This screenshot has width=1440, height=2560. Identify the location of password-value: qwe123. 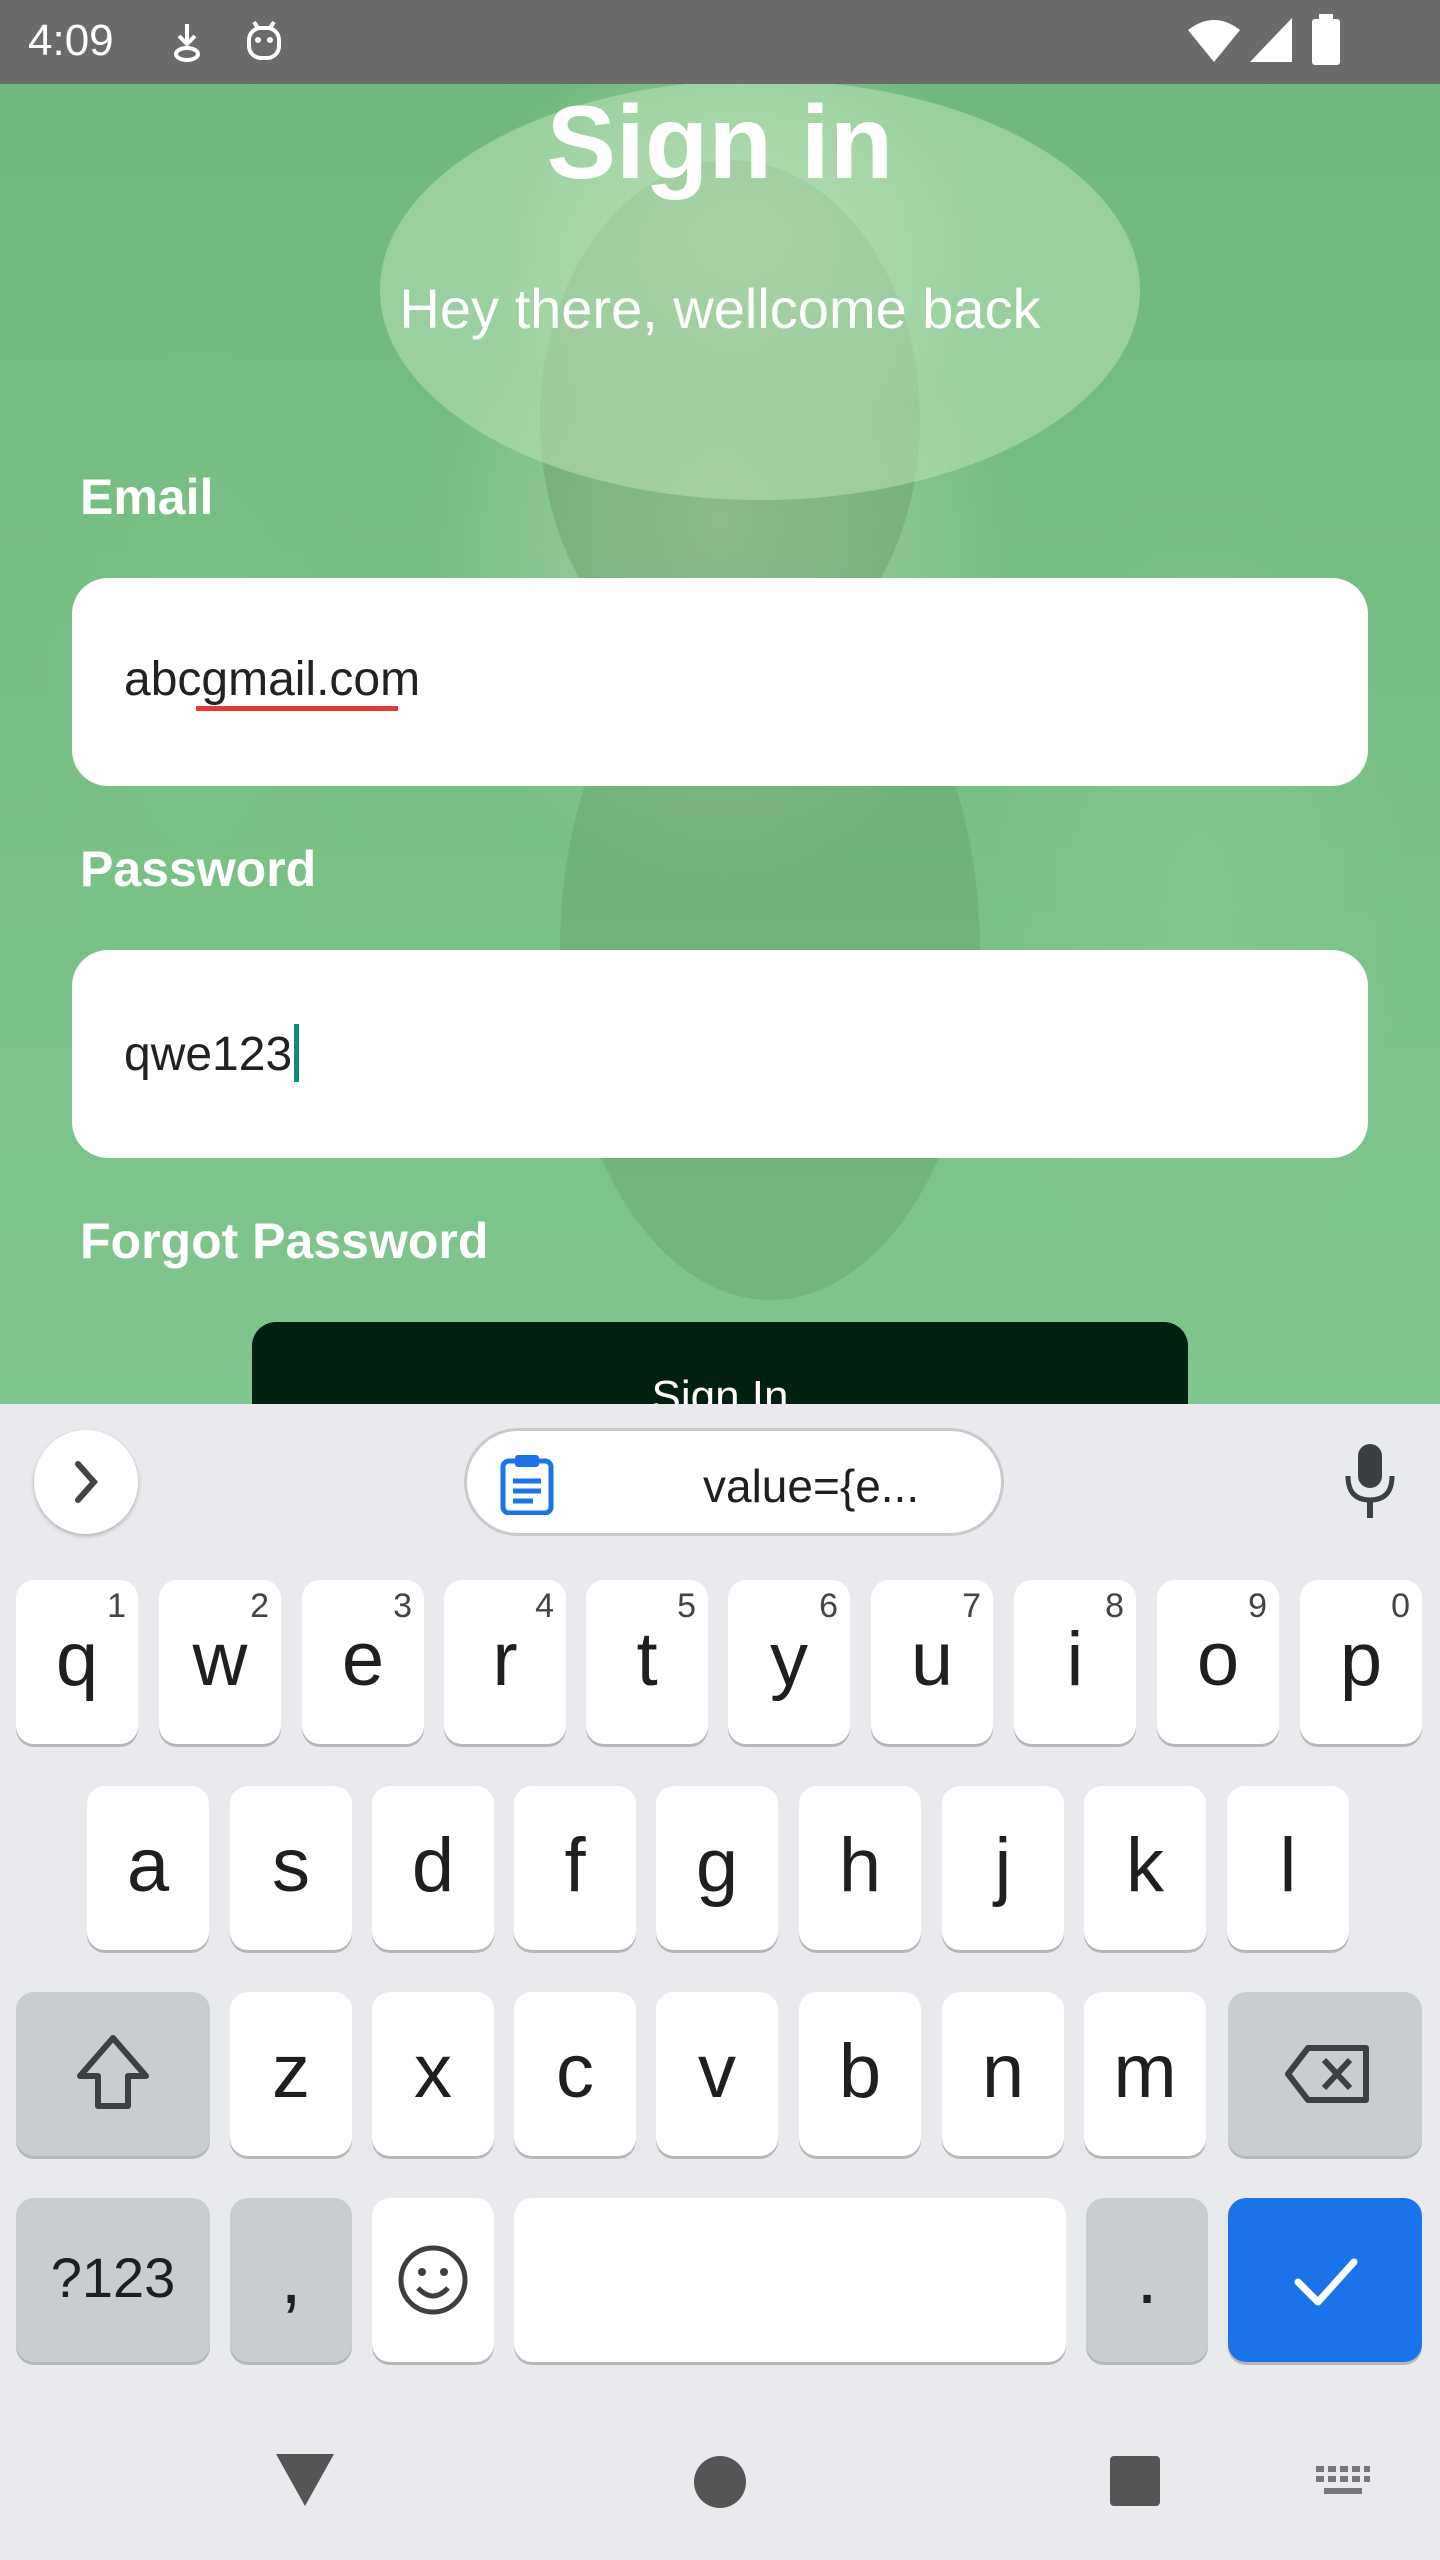
(208, 1054).